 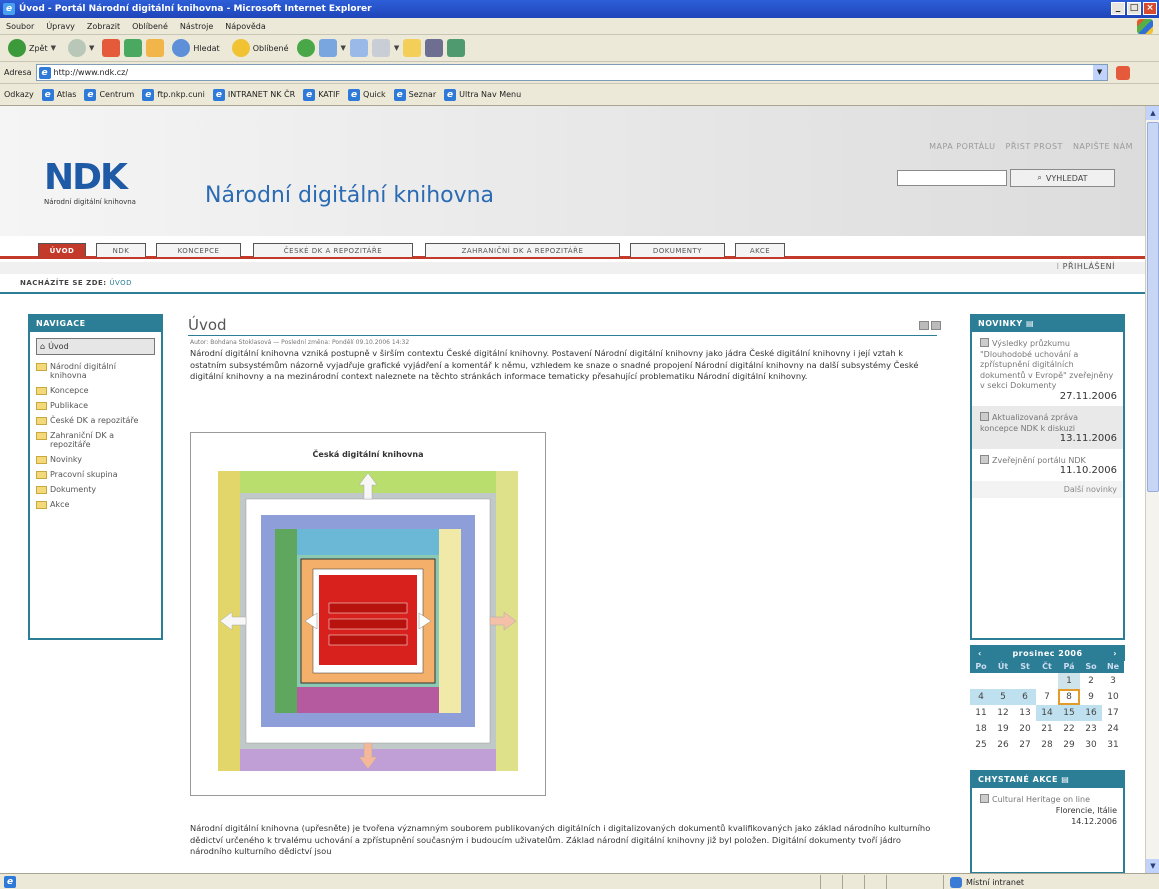 I want to click on calendar-day: 26, so click(x=1003, y=745).